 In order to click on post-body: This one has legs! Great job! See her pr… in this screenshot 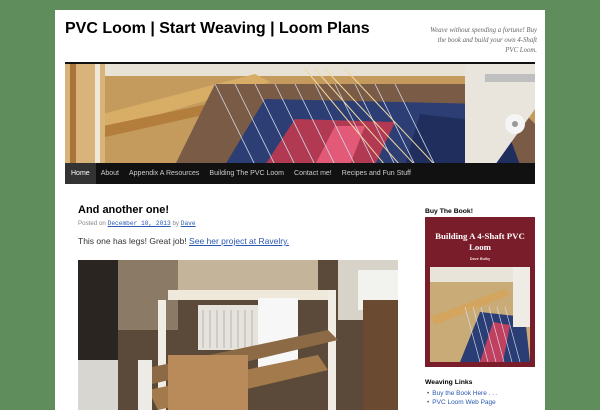, I will do `click(183, 241)`.